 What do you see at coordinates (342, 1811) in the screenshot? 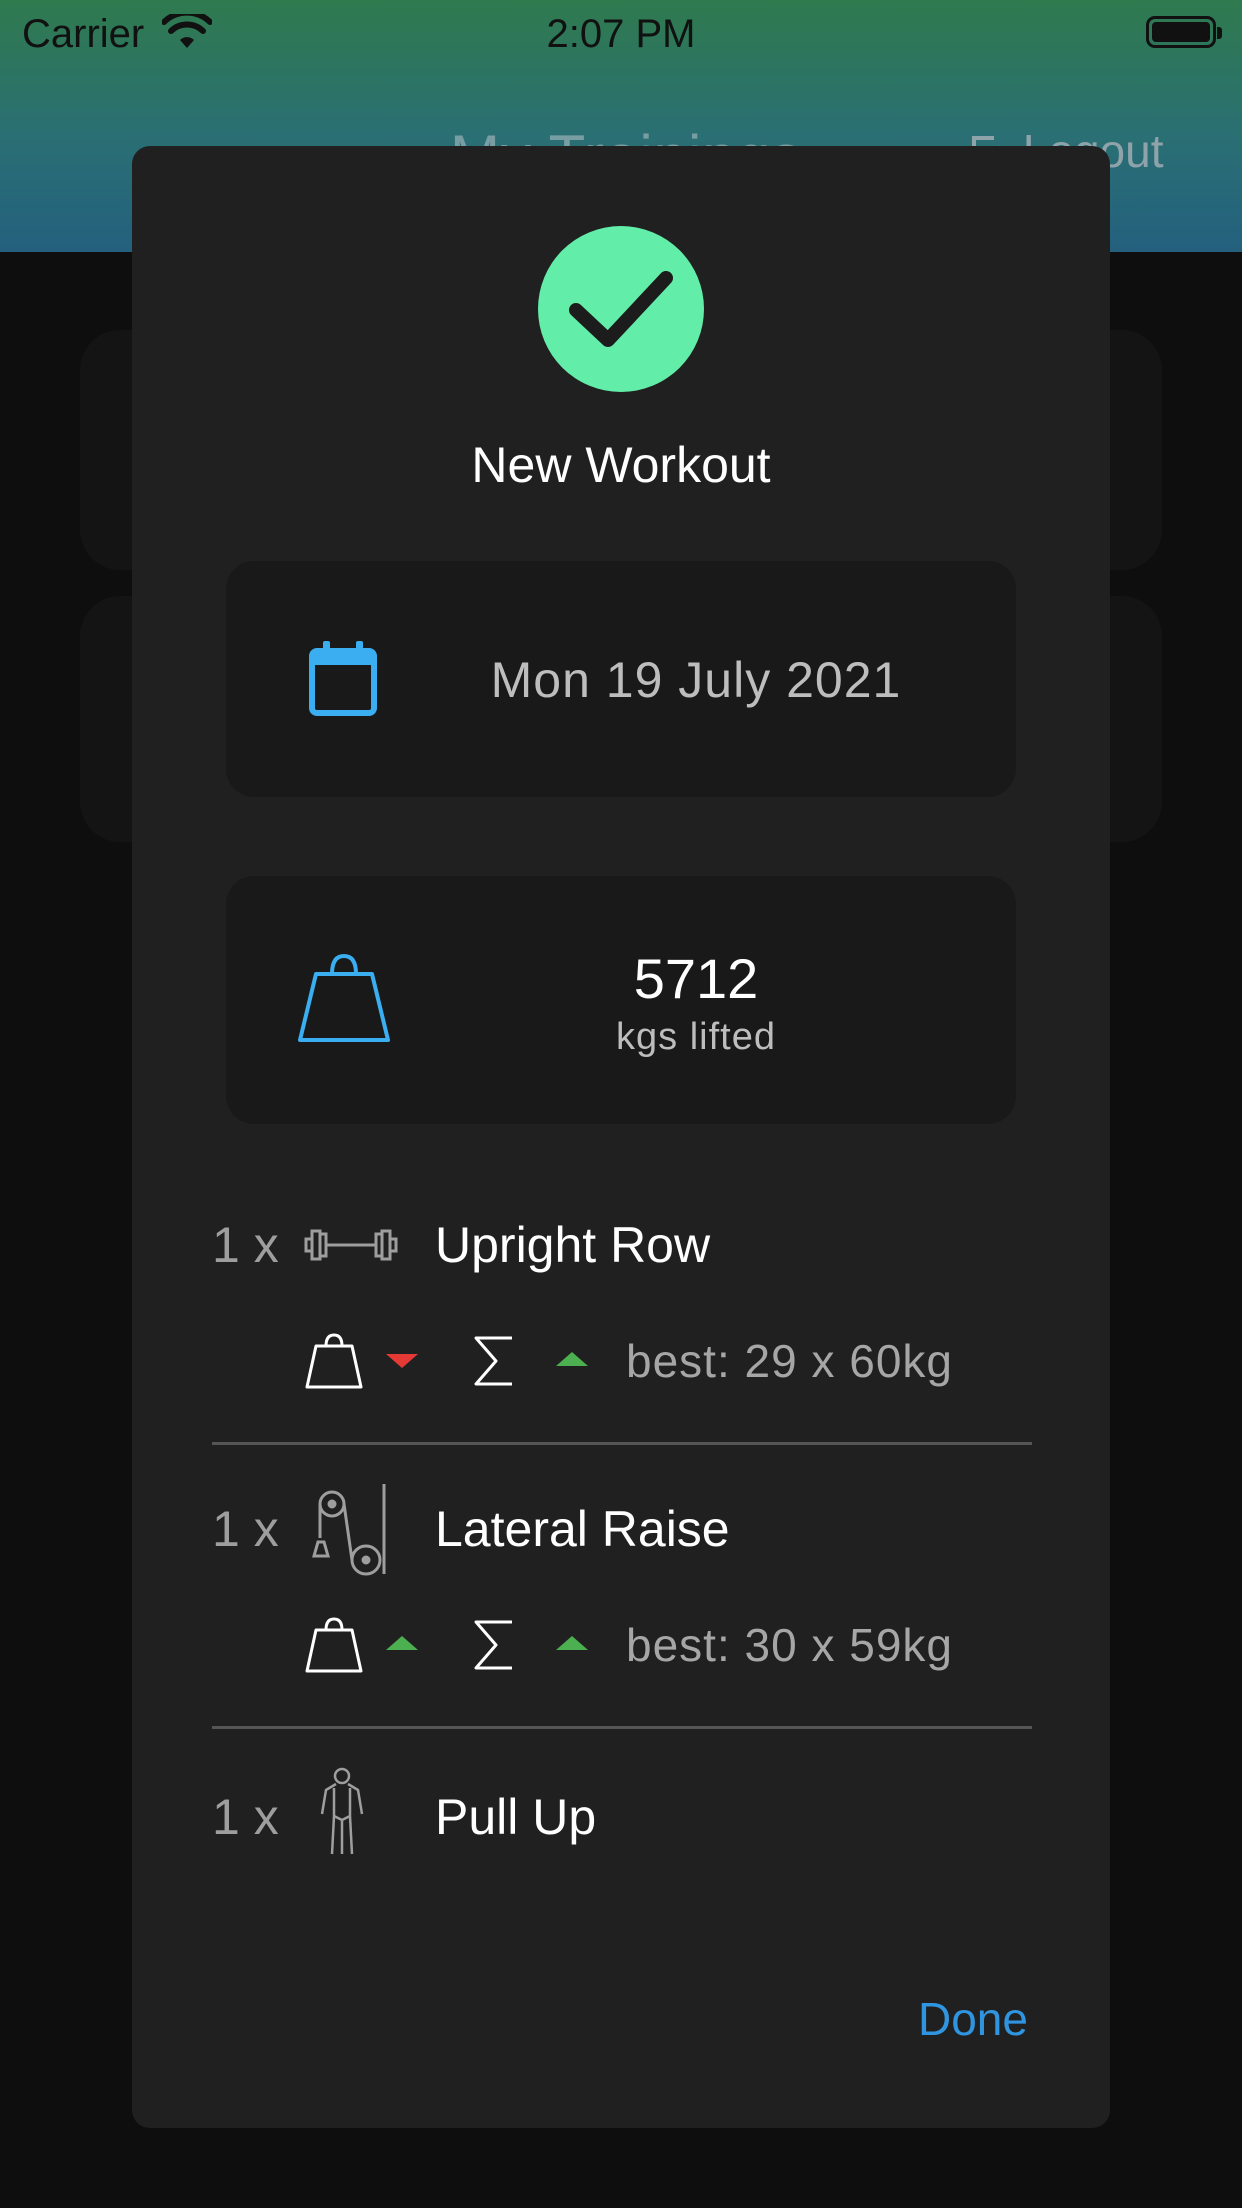
I see `bodyweight-icon` at bounding box center [342, 1811].